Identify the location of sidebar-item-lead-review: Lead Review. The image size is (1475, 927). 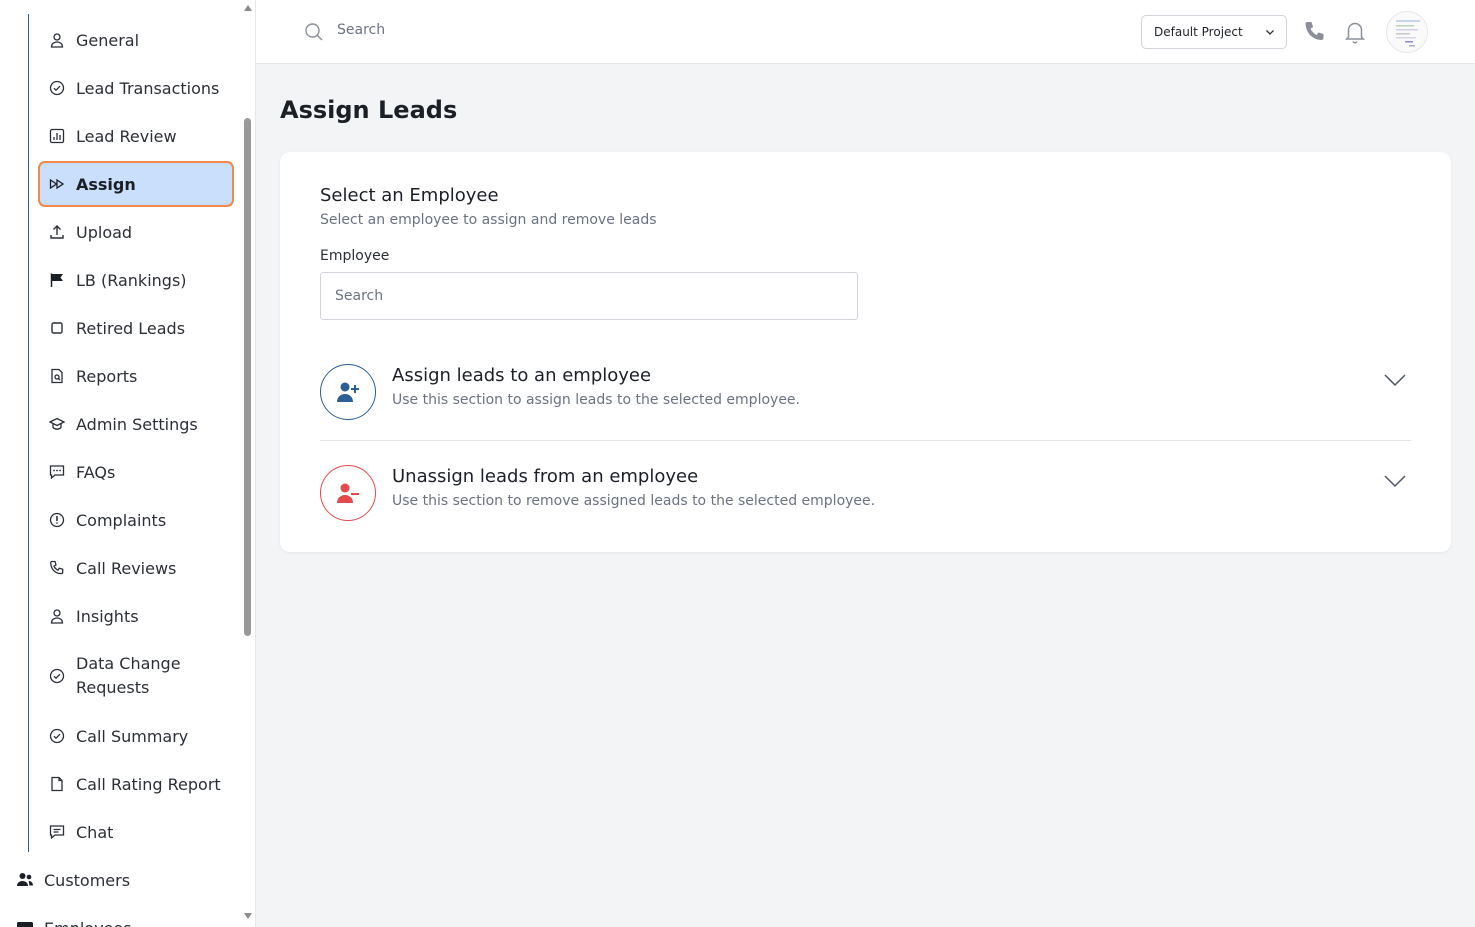
(136, 136).